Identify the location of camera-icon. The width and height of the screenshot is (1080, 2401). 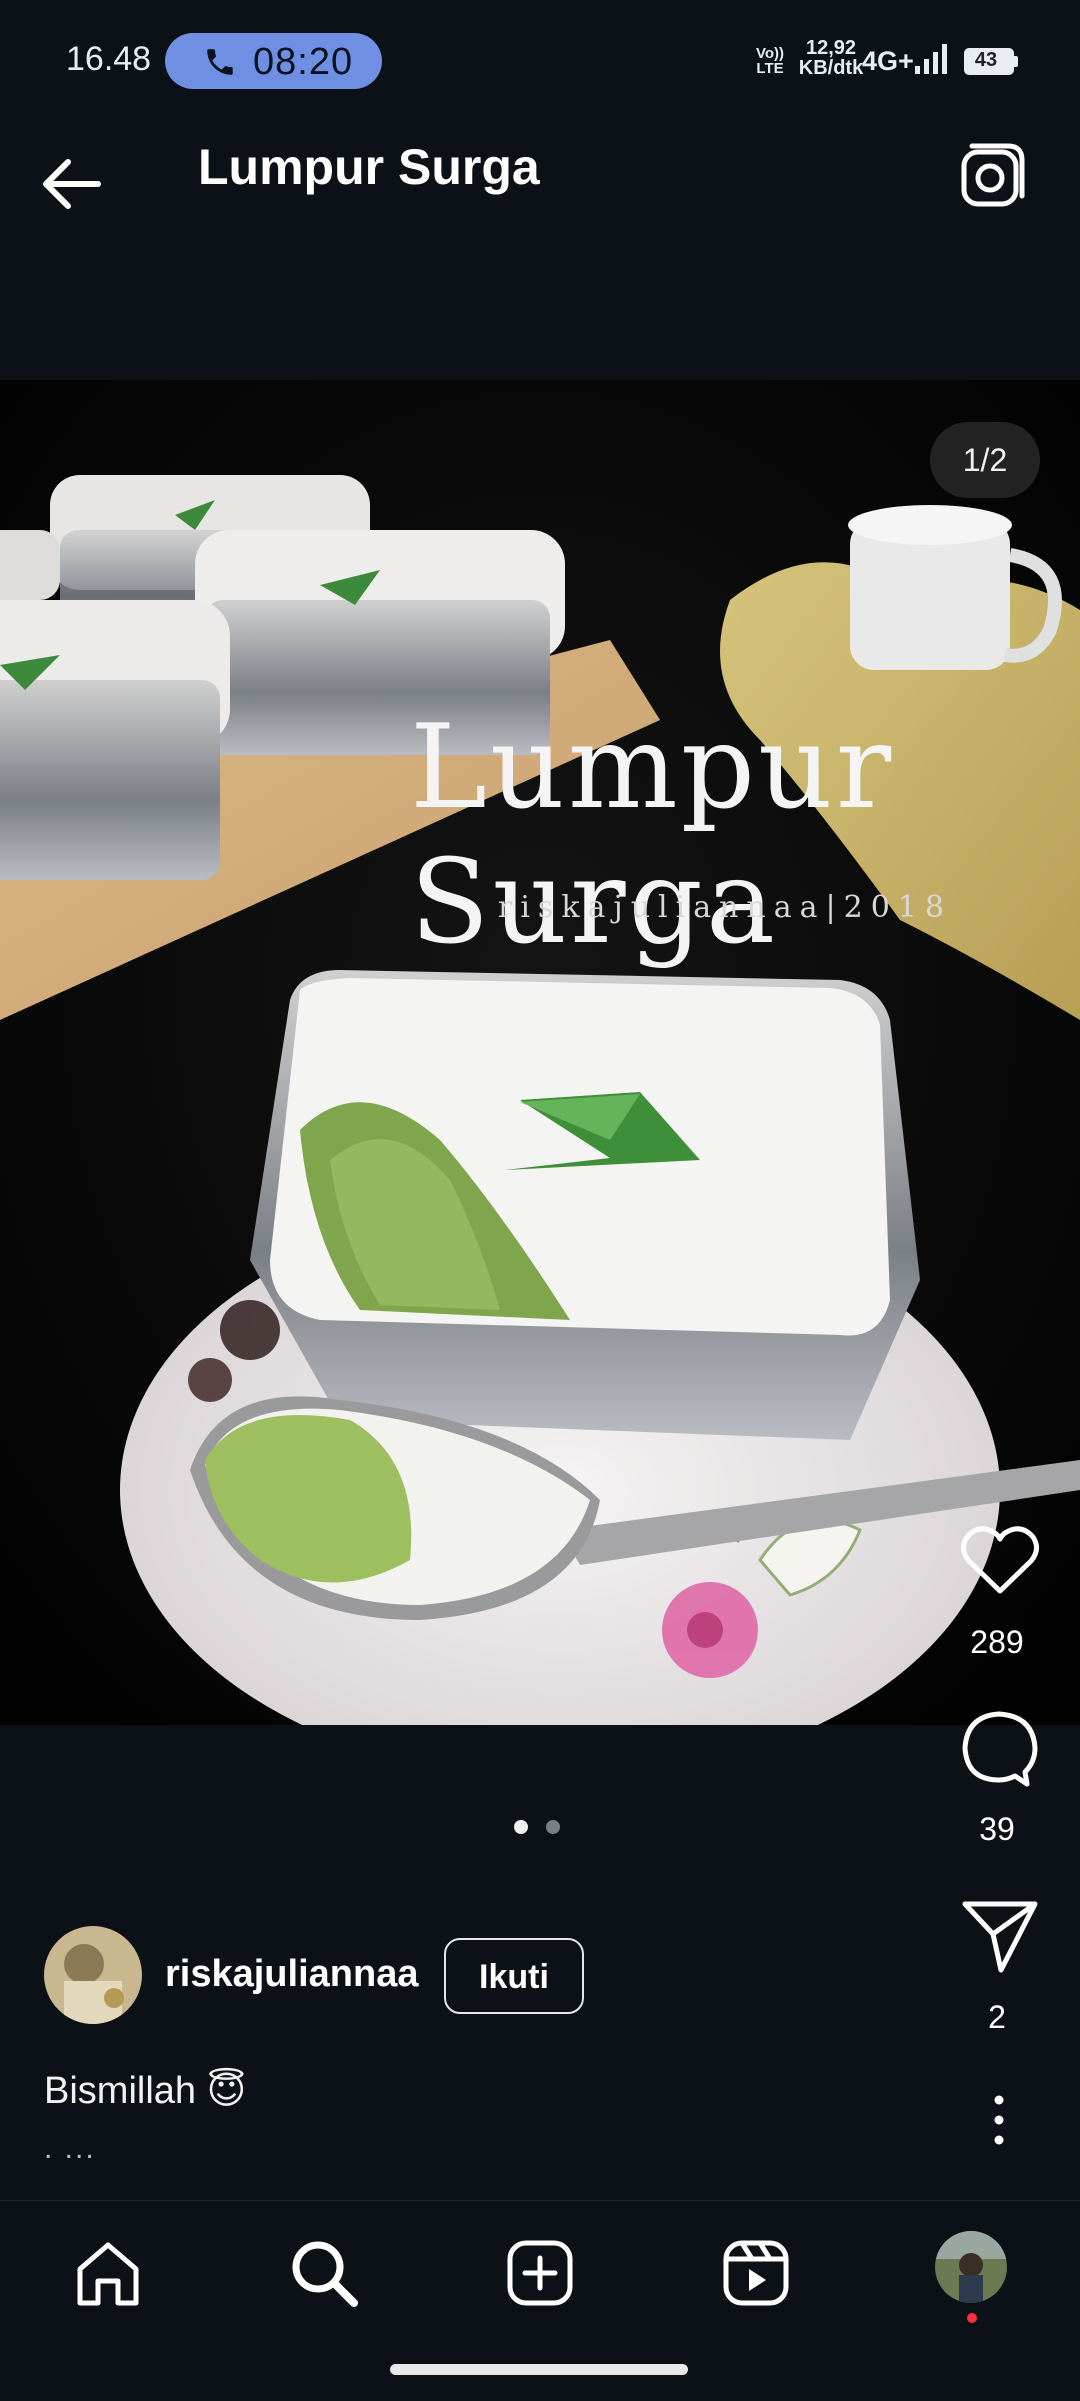
(993, 175).